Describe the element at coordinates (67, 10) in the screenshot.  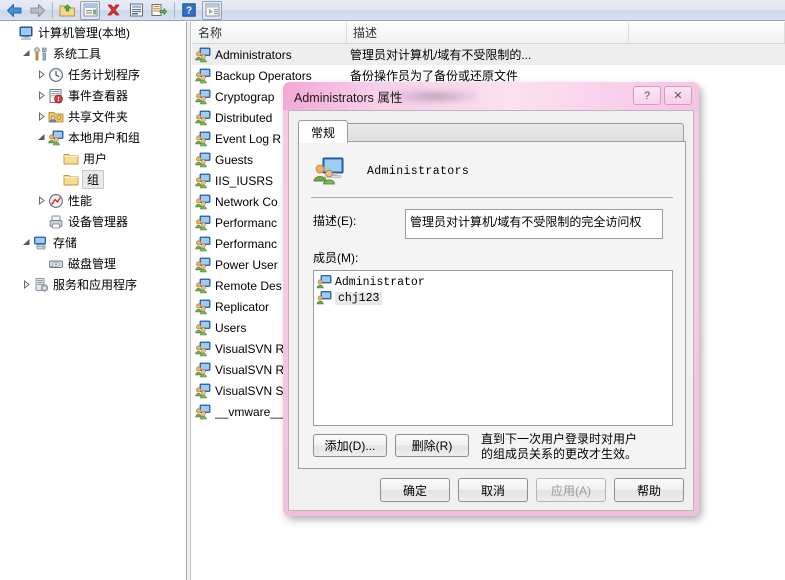
I see `up-folder-icon` at that location.